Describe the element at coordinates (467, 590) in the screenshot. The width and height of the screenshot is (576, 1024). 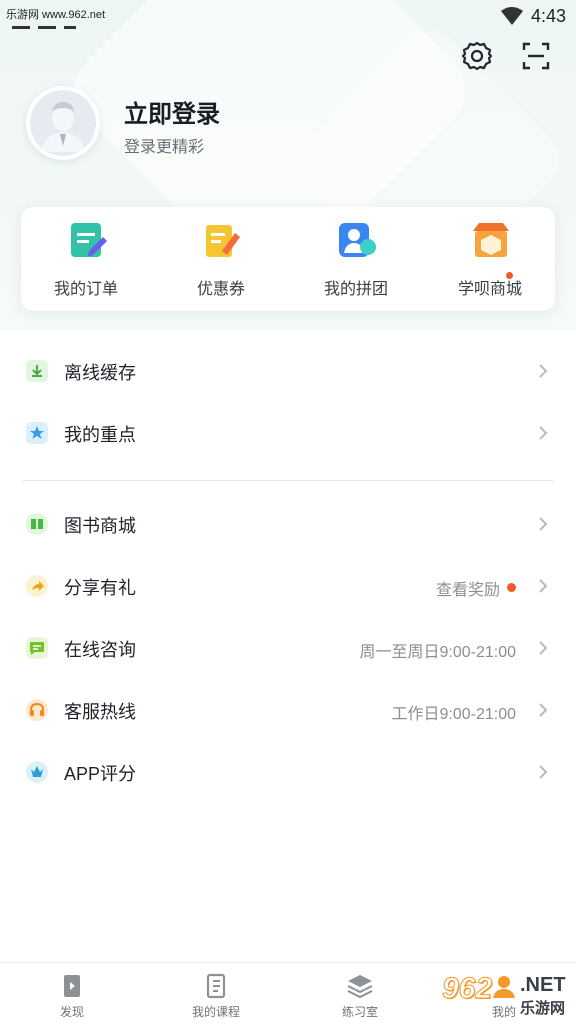
I see `view-rewards-text: 查看奖励` at that location.